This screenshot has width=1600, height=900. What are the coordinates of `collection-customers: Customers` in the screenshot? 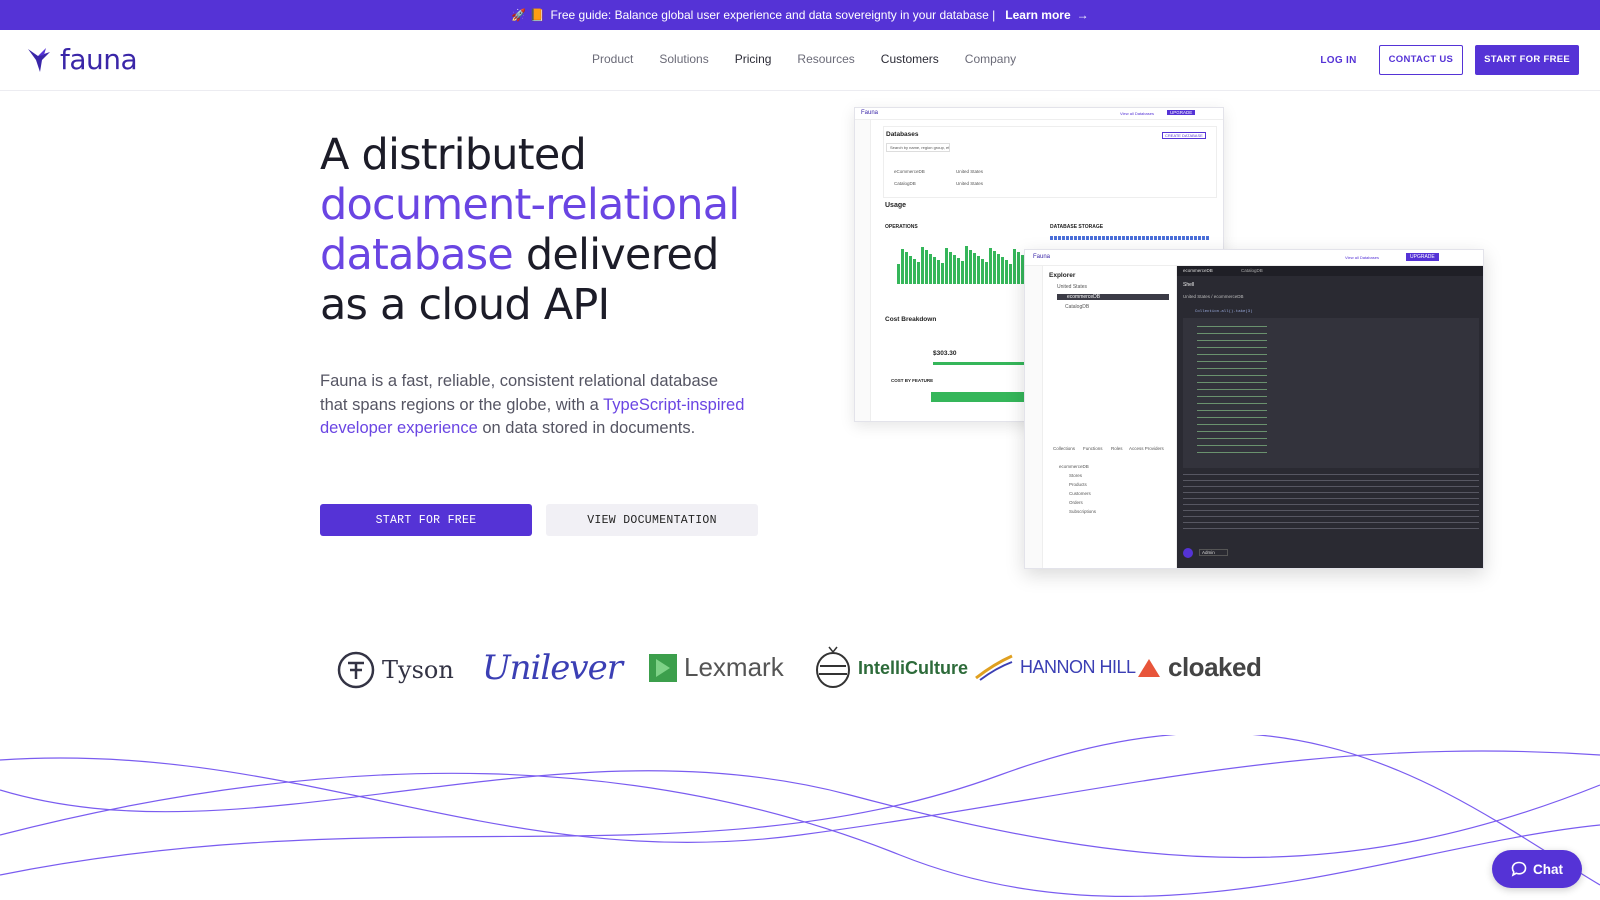 It's located at (1080, 493).